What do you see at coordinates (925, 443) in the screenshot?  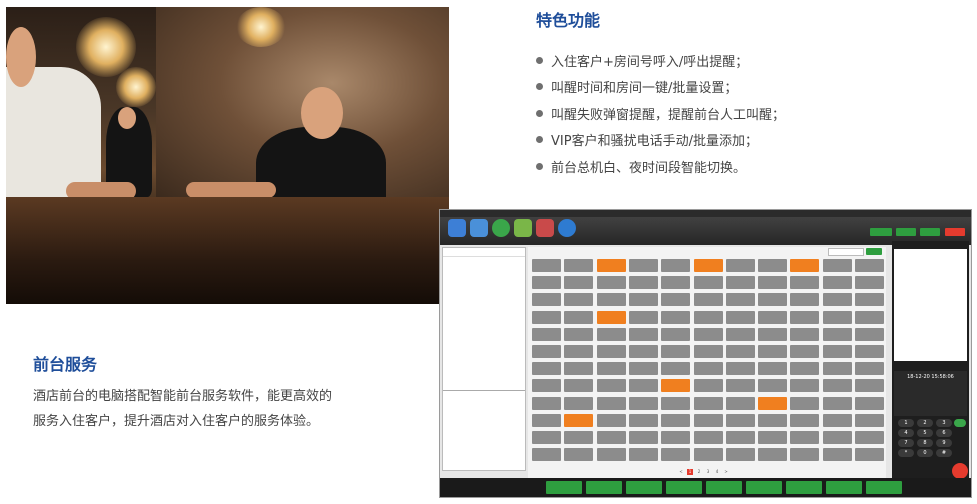 I see `key-8: 8` at bounding box center [925, 443].